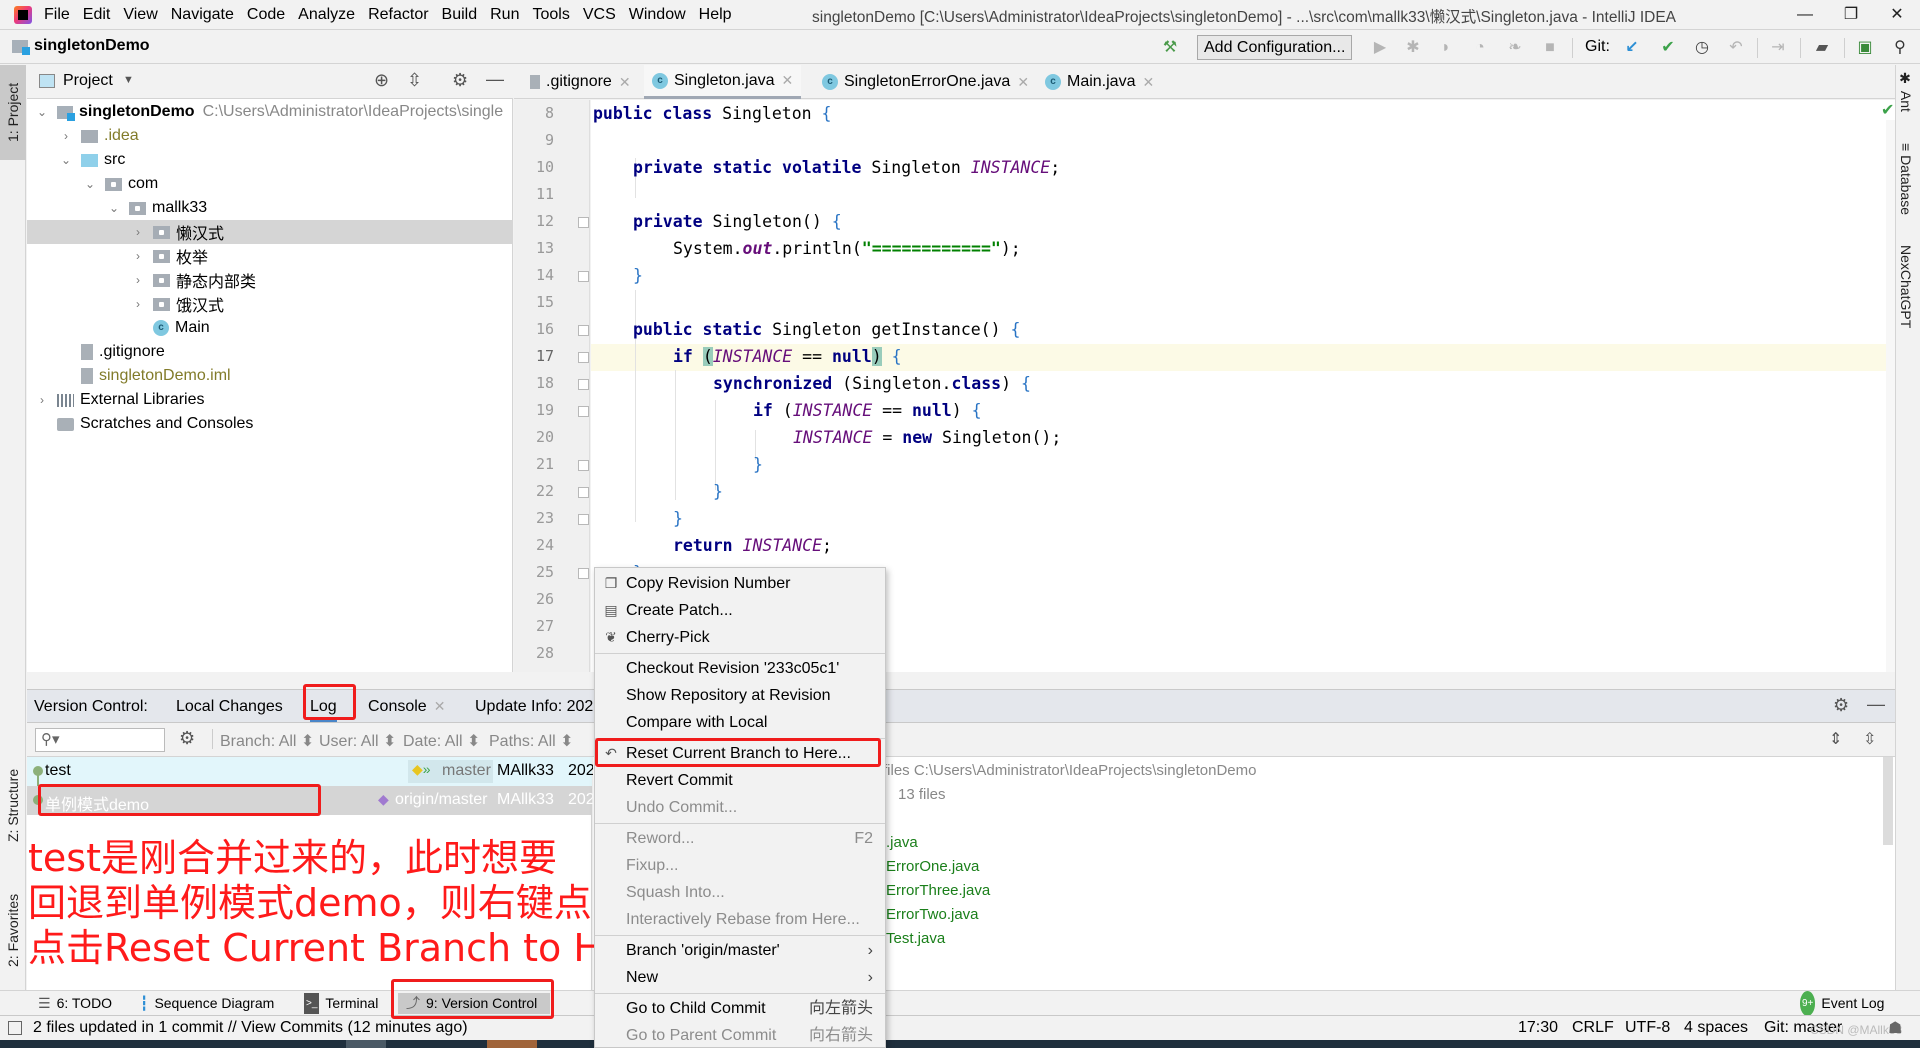 This screenshot has width=1920, height=1048. I want to click on paths-filter: Paths: All ⬍, so click(531, 741).